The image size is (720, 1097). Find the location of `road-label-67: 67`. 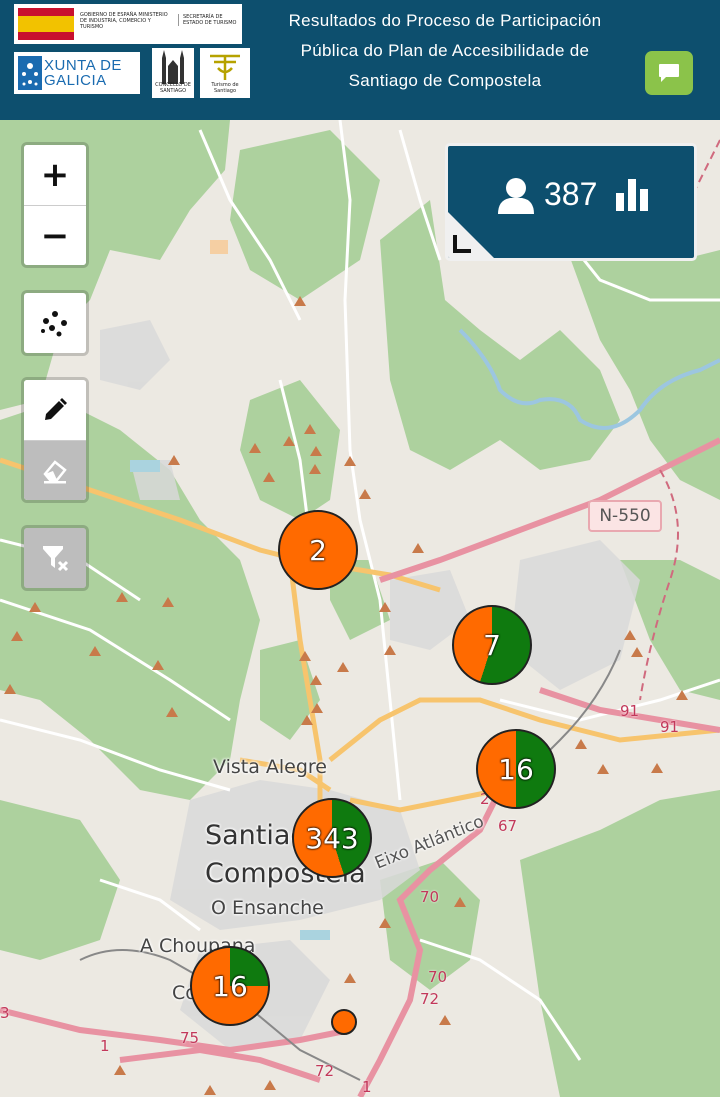

road-label-67: 67 is located at coordinates (508, 826).